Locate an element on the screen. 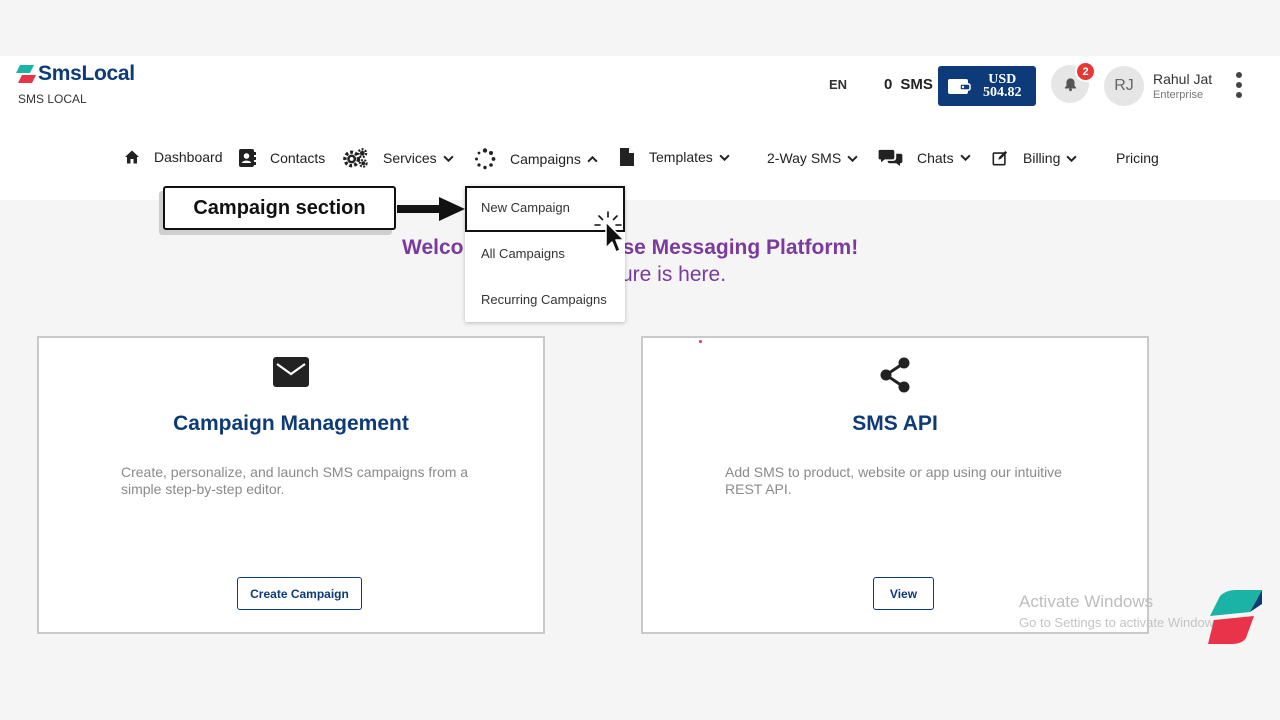 Image resolution: width=1280 pixels, height=720 pixels. activate-windows-subtitle: Go to Settings to activate Windows. is located at coordinates (1122, 622).